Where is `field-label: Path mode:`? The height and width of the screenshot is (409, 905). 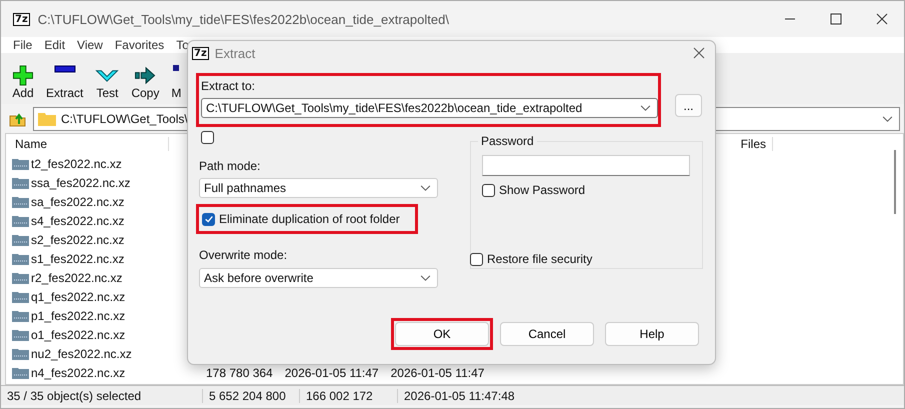
field-label: Path mode: is located at coordinates (230, 166).